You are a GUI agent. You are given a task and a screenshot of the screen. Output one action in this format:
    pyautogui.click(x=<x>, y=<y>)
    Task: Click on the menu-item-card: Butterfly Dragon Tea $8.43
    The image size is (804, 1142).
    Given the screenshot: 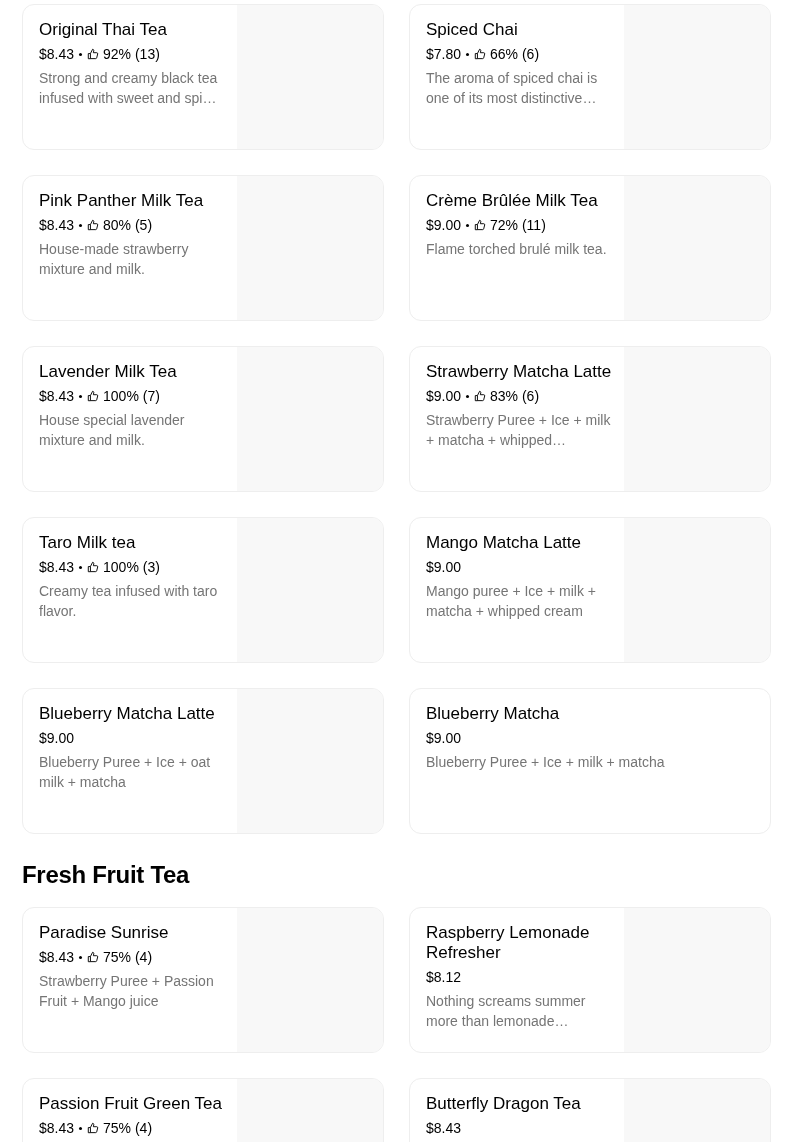 What is the action you would take?
    pyautogui.click(x=590, y=1110)
    